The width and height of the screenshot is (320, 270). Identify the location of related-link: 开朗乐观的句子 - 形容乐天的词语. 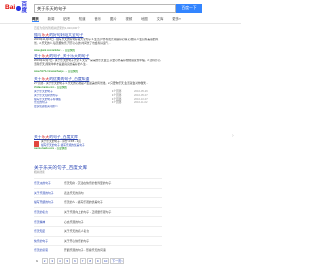
(113, 250).